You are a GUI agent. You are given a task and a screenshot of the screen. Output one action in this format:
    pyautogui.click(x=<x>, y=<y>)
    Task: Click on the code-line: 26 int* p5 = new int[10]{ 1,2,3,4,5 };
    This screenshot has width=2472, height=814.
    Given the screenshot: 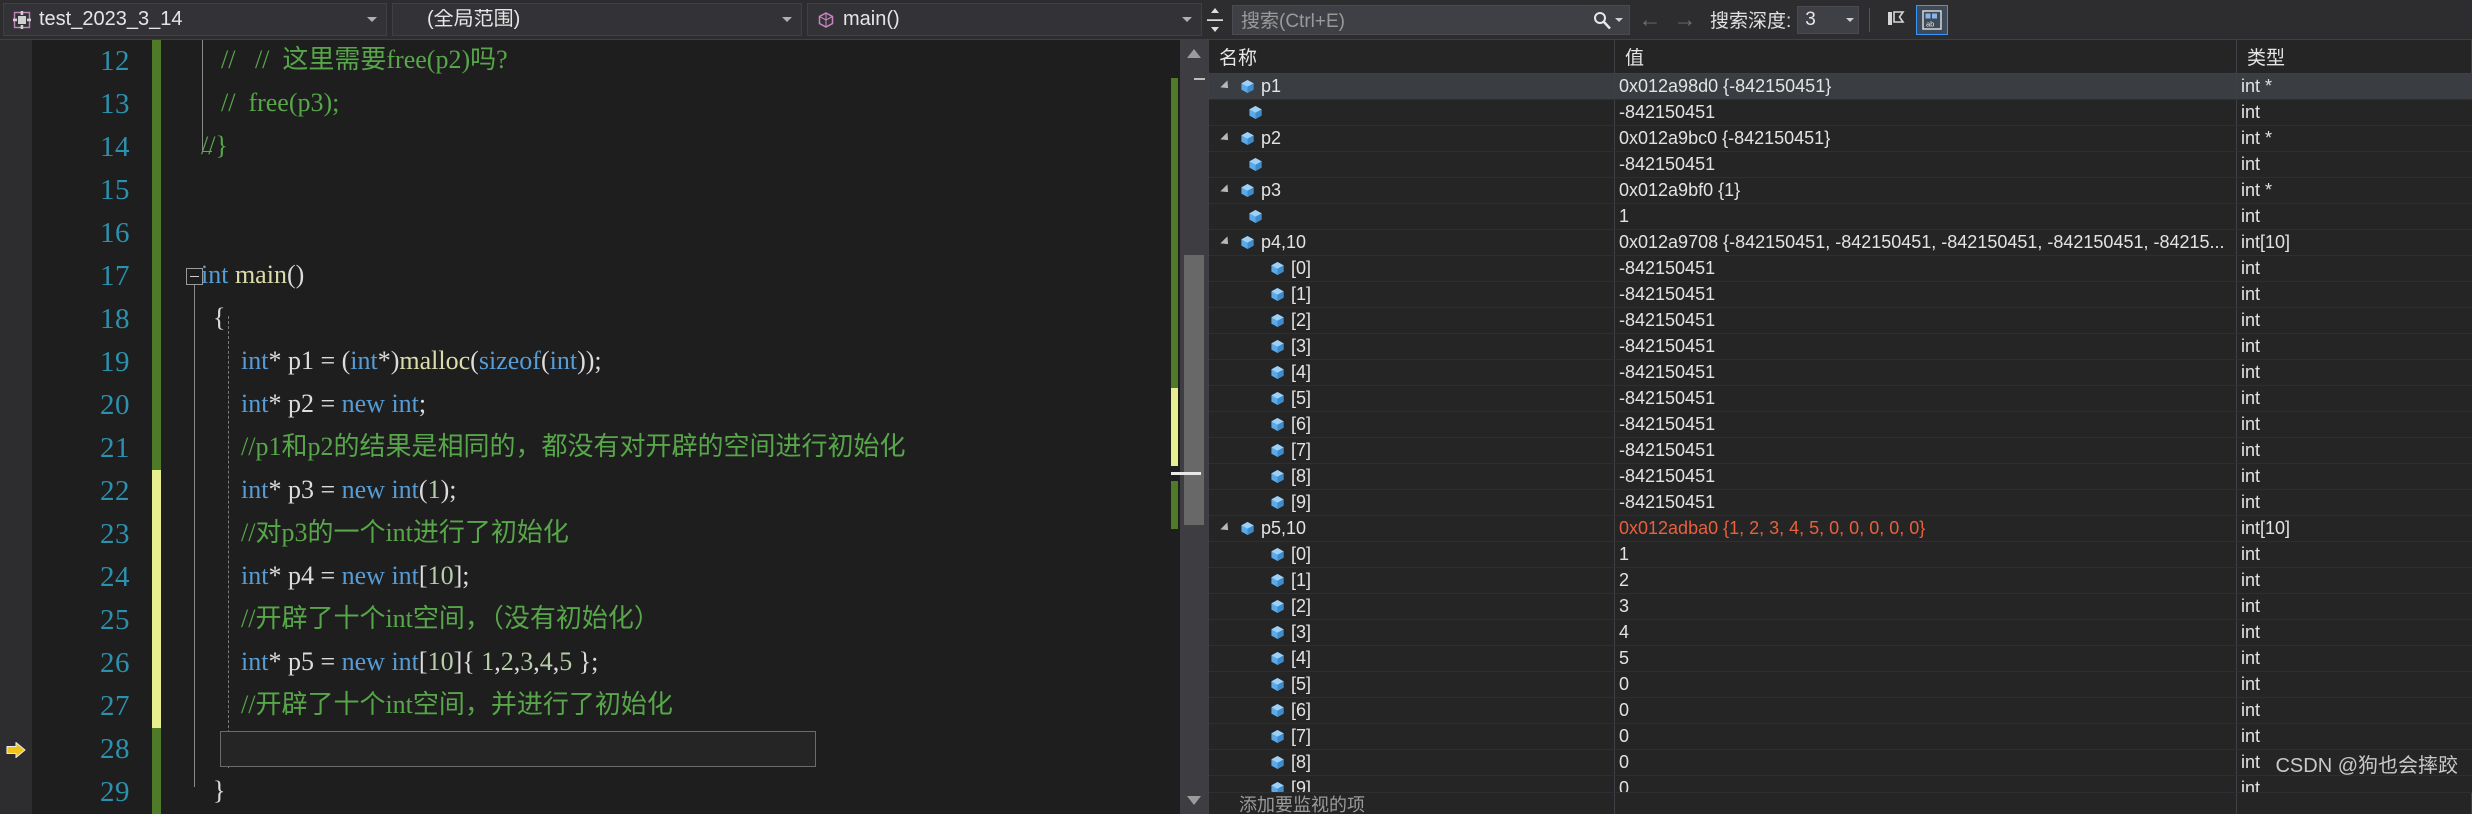 What is the action you would take?
    pyautogui.click(x=606, y=663)
    